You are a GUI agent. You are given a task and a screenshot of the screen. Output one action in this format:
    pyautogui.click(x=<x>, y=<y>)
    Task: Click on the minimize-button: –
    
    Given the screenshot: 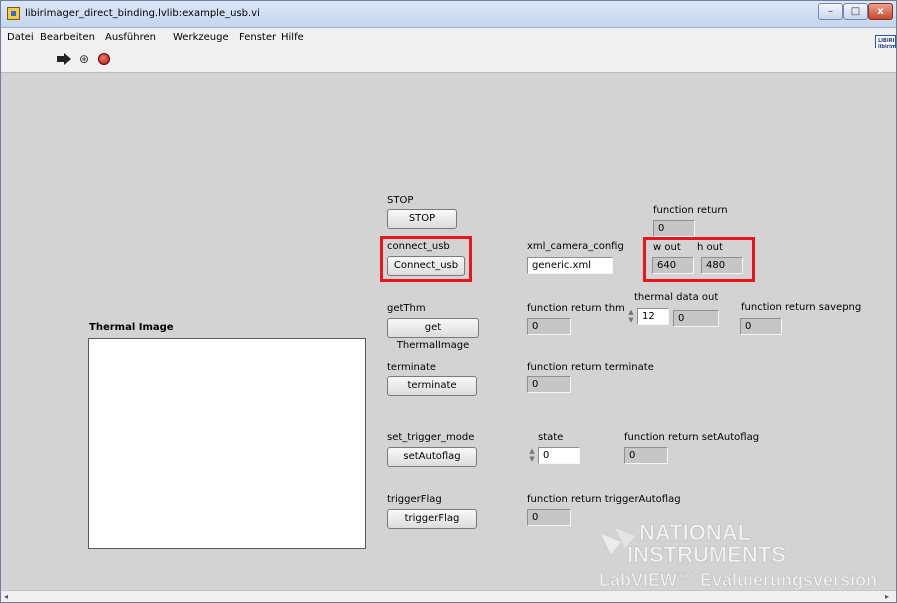 What is the action you would take?
    pyautogui.click(x=830, y=11)
    